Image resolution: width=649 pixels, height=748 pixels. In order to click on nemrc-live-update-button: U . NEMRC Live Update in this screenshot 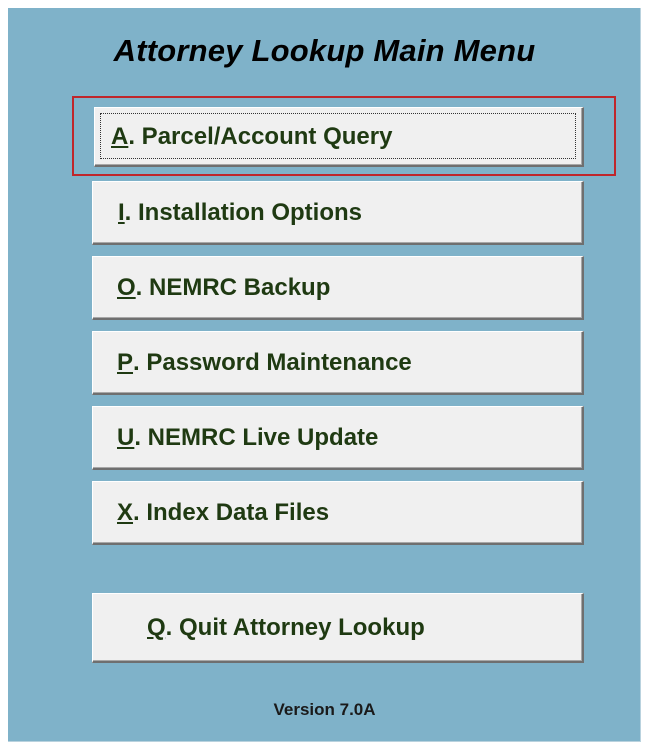, I will do `click(338, 438)`.